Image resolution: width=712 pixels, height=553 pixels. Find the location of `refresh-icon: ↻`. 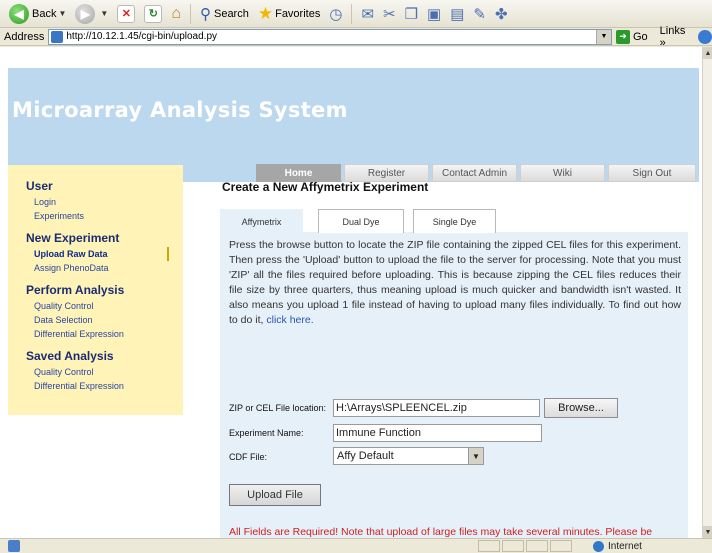

refresh-icon: ↻ is located at coordinates (153, 13).